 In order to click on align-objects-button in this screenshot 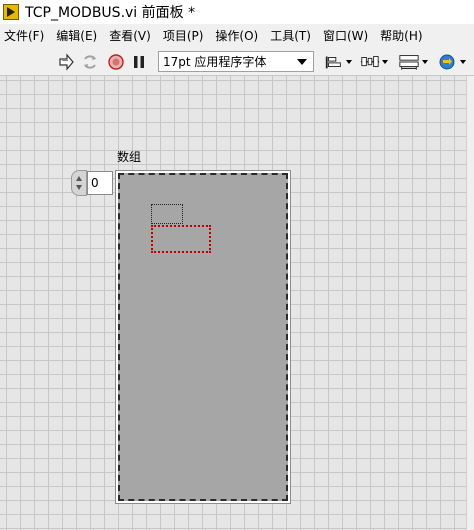, I will do `click(338, 62)`.